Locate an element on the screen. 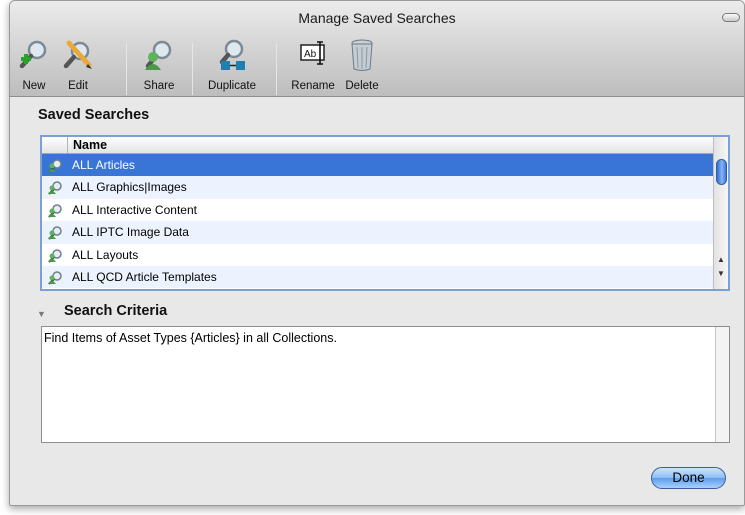 The height and width of the screenshot is (515, 745). list-item-label: ALL Articles is located at coordinates (103, 165).